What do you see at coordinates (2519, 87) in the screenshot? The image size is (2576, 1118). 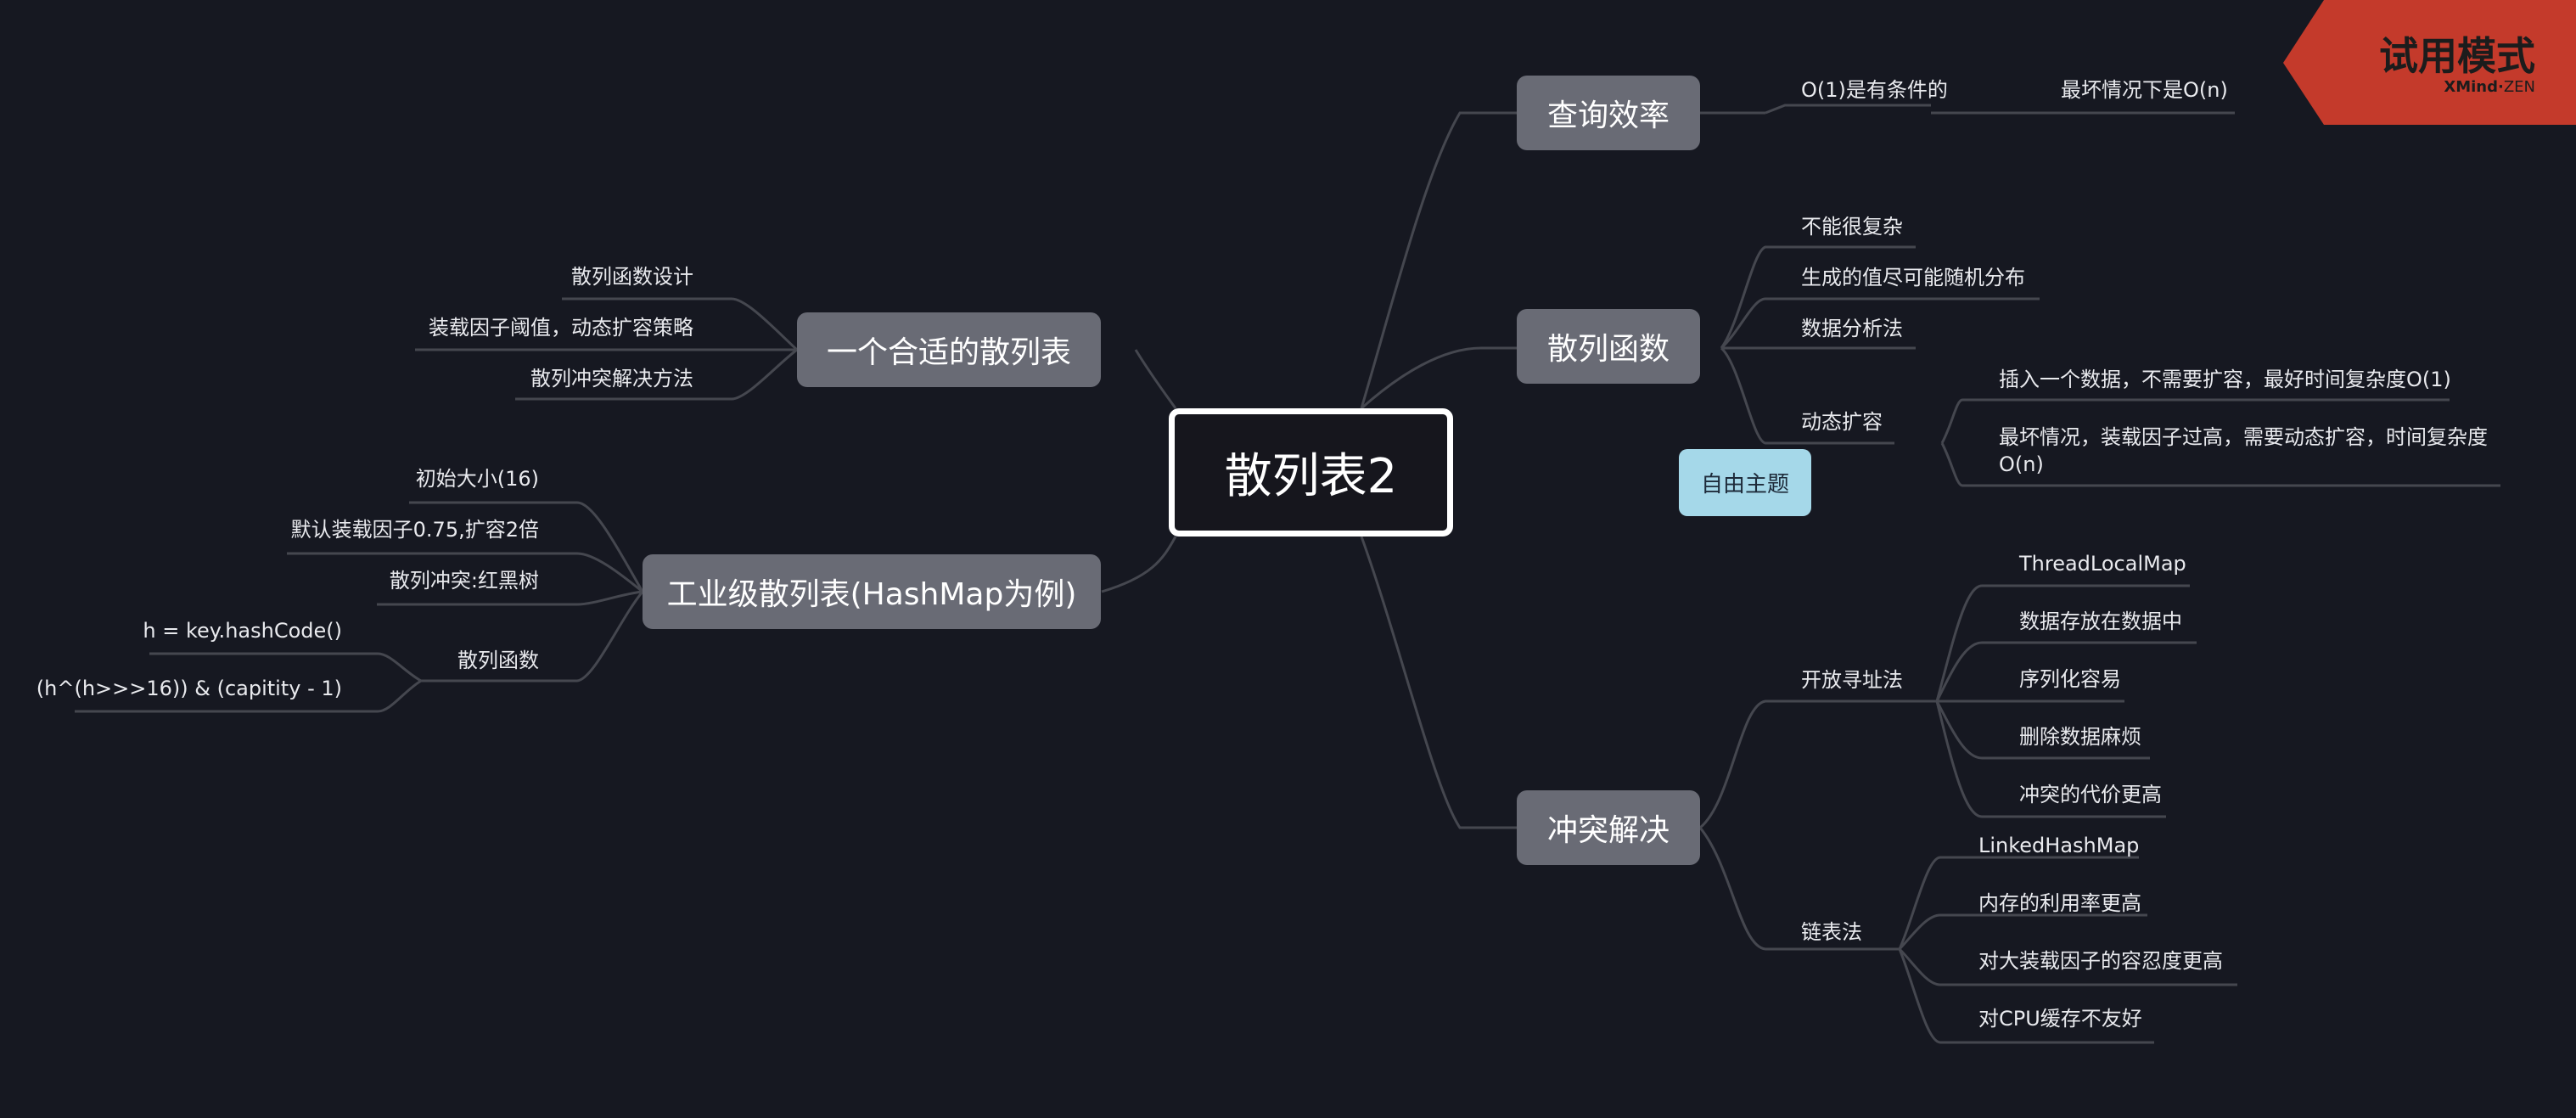 I see `zen-edition-text: ZEN` at bounding box center [2519, 87].